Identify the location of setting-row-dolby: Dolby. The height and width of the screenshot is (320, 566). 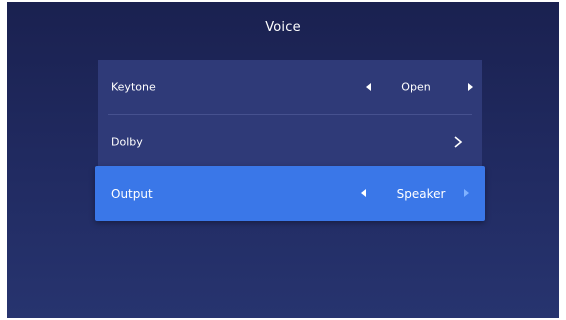
(290, 142).